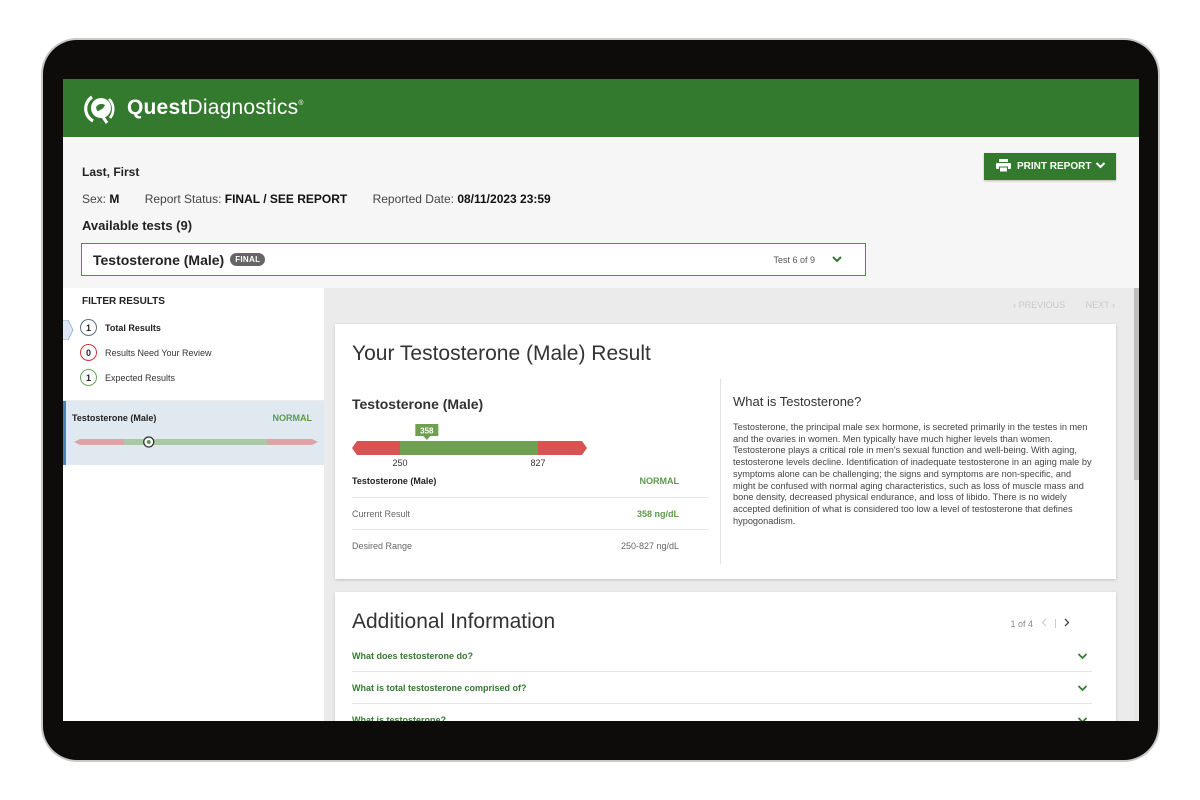 The height and width of the screenshot is (800, 1200). Describe the element at coordinates (722, 688) in the screenshot. I see `faq-item: What is total testosterone comprised of?` at that location.